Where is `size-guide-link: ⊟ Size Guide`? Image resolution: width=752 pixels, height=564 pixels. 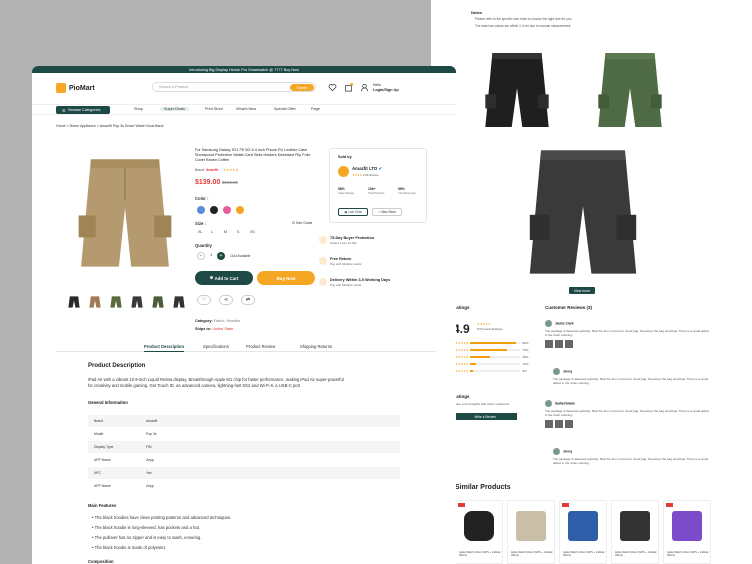 size-guide-link: ⊟ Size Guide is located at coordinates (302, 223).